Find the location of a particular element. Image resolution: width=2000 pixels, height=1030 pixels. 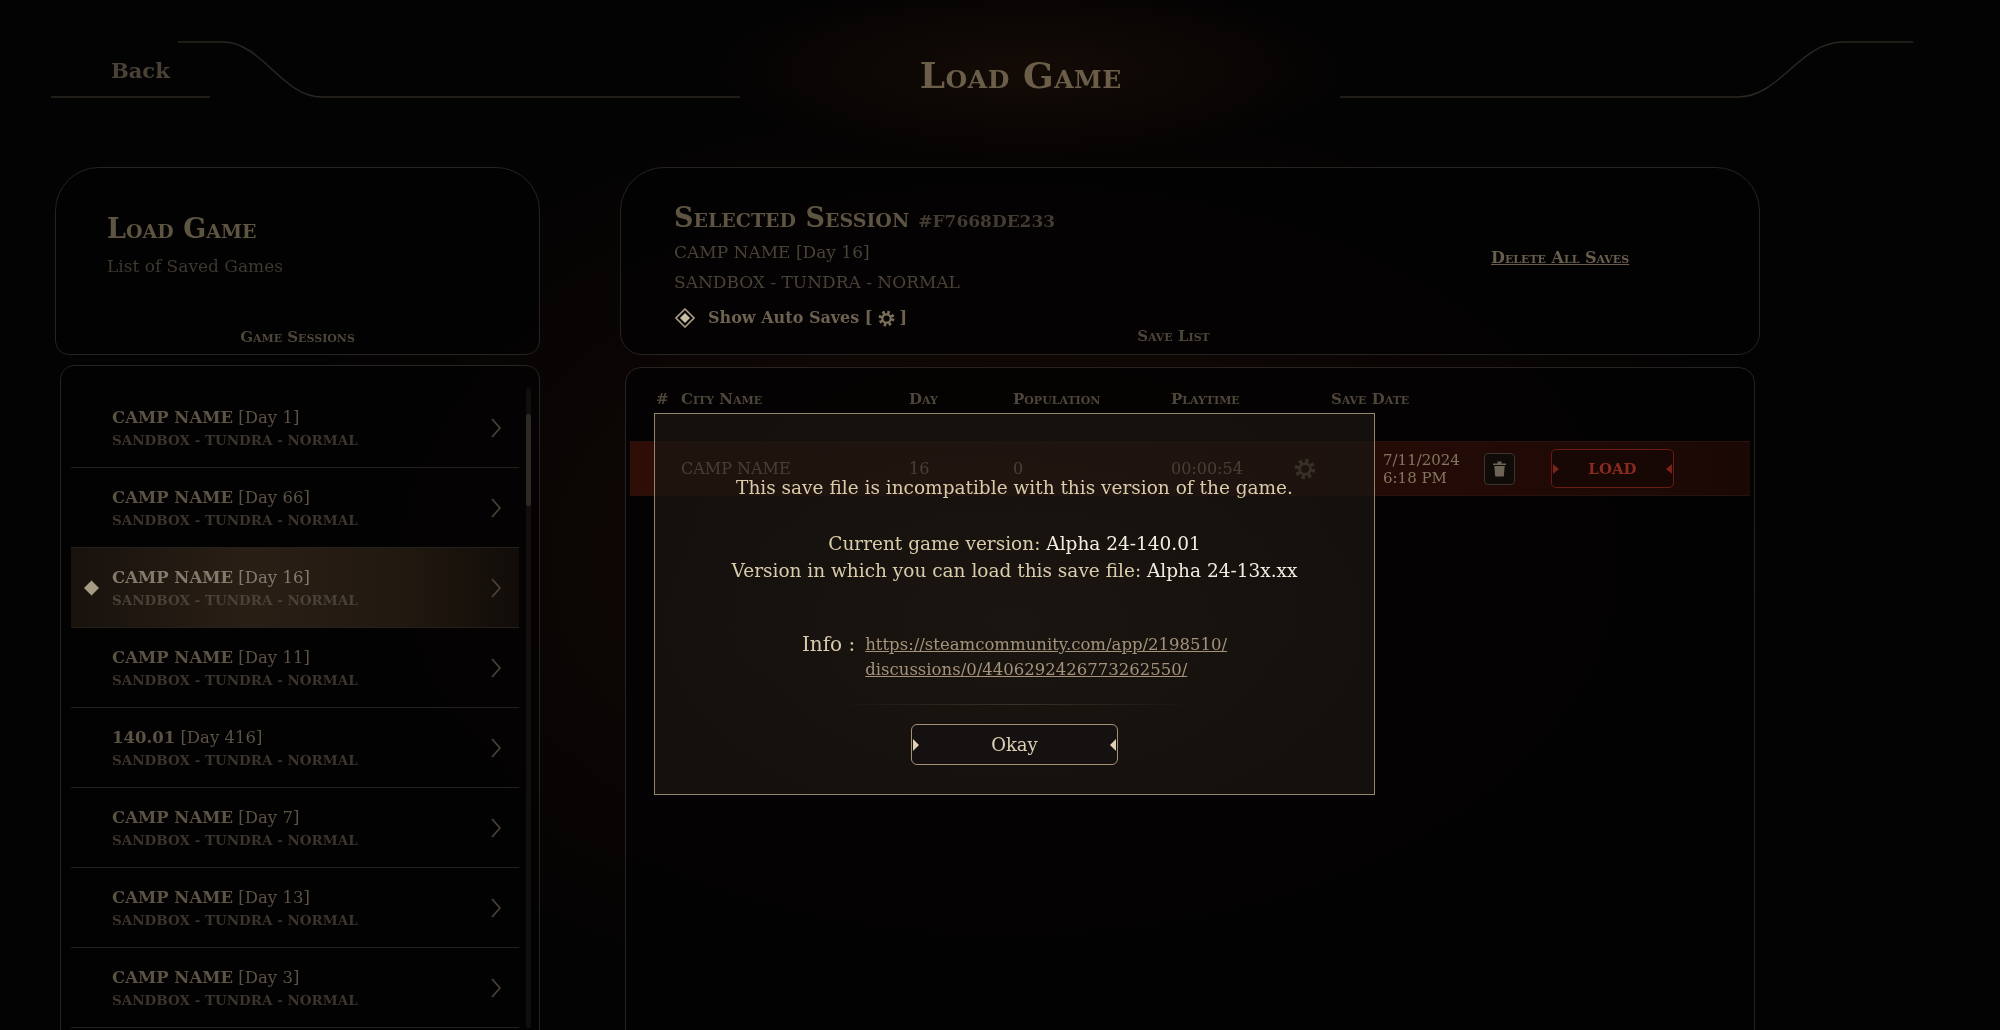

auto-saves-label: Show Auto Saves [ ] is located at coordinates (807, 318).